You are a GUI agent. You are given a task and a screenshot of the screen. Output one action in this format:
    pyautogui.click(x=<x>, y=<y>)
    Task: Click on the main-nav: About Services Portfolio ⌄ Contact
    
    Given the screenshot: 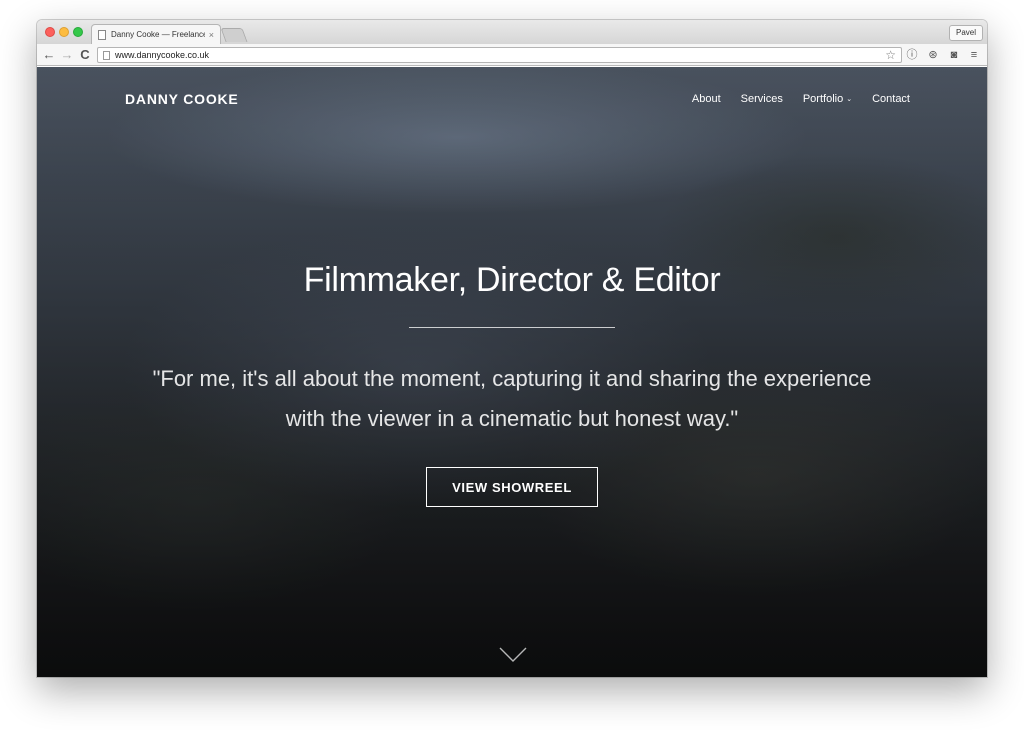 What is the action you would take?
    pyautogui.click(x=791, y=99)
    